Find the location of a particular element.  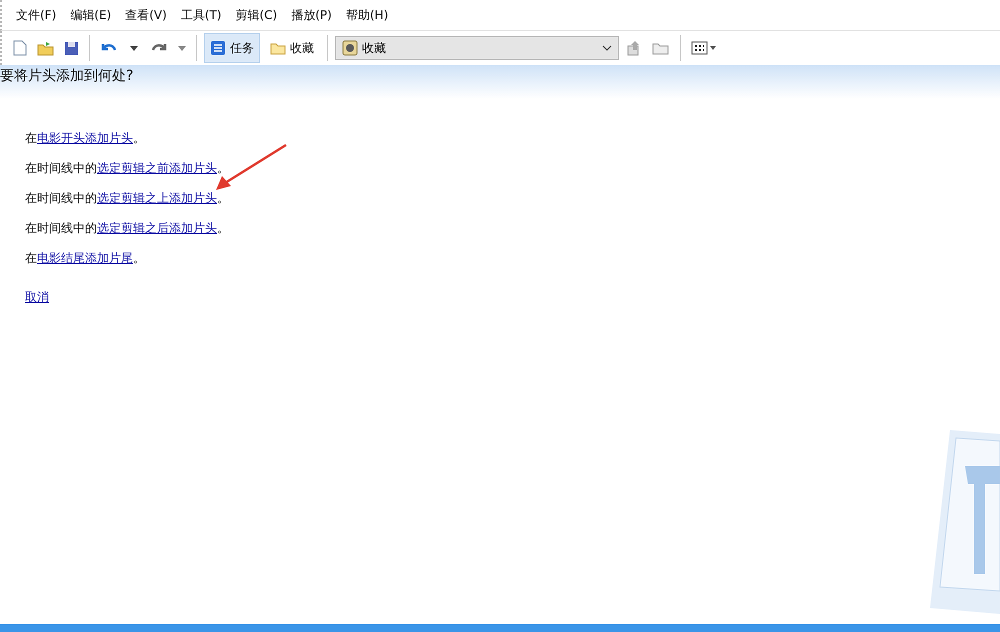

option-link: 电影结尾添加片尾 is located at coordinates (85, 258).